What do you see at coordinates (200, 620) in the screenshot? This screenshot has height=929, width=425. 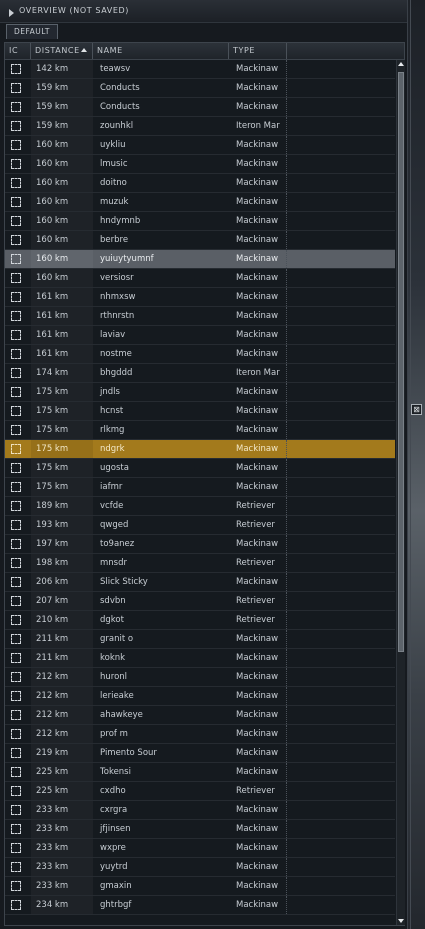 I see `table-row: 210 km dgkot Retriever` at bounding box center [200, 620].